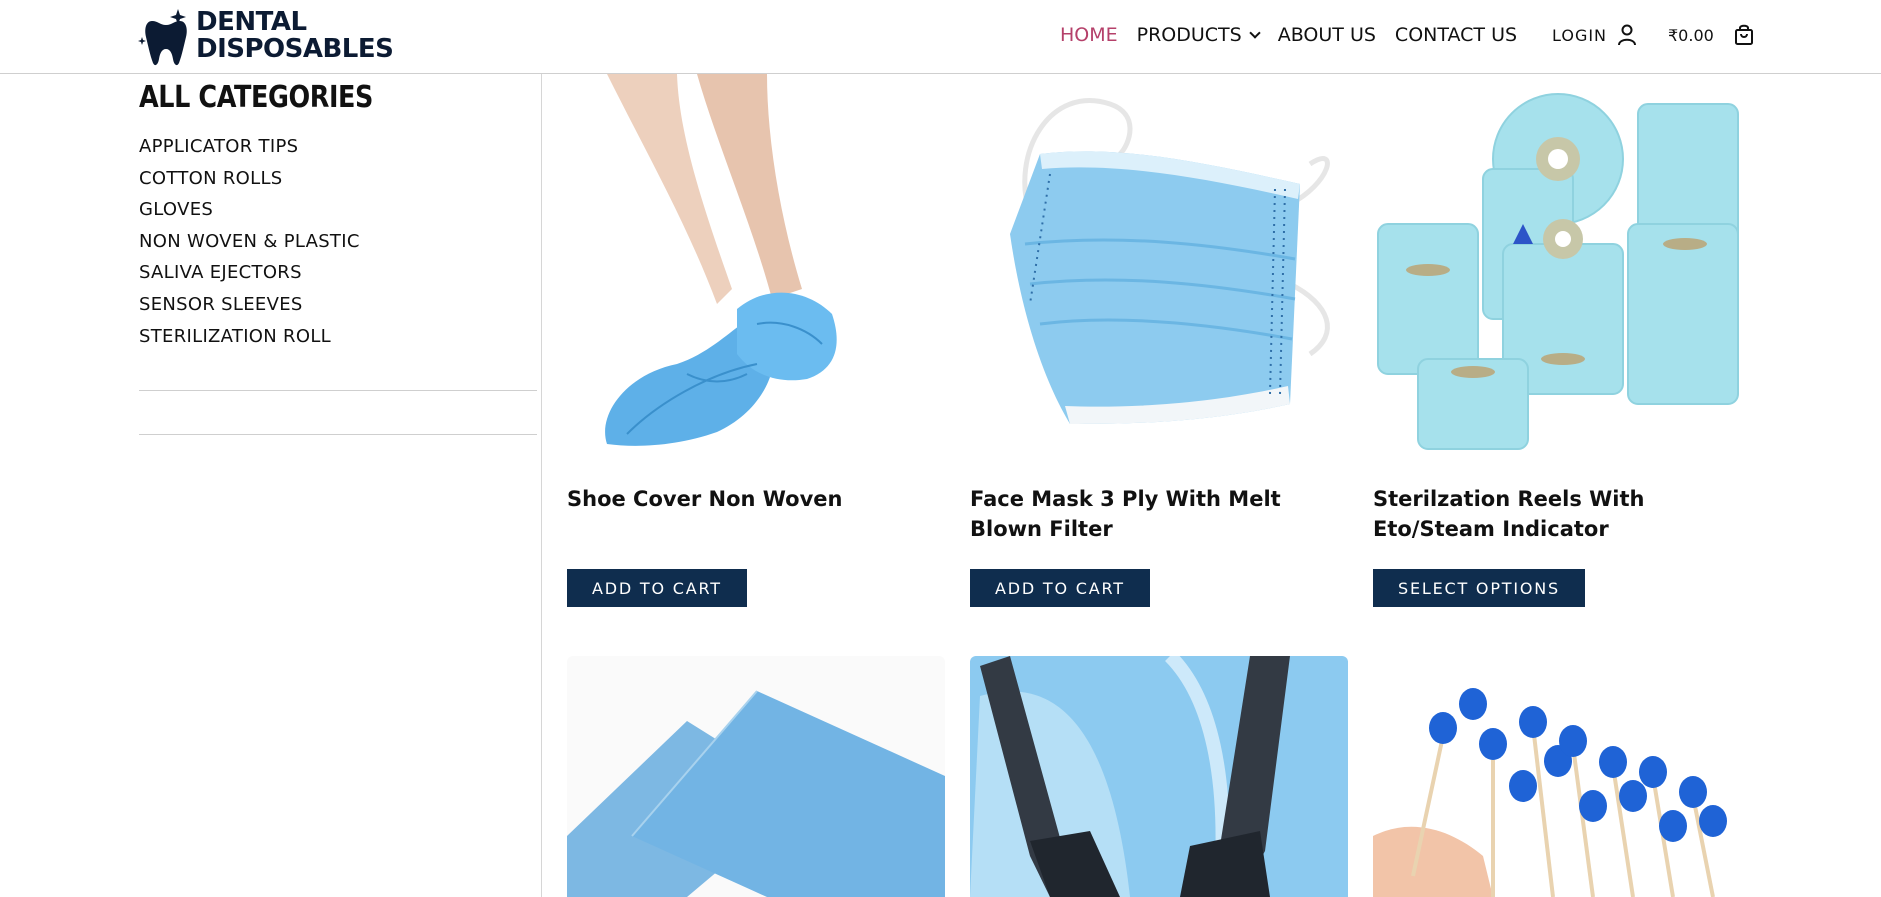 This screenshot has width=1881, height=897. I want to click on content-divider, so click(541, 485).